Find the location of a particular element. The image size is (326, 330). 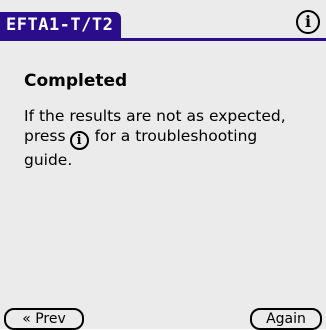

again-button: Again is located at coordinates (286, 319).